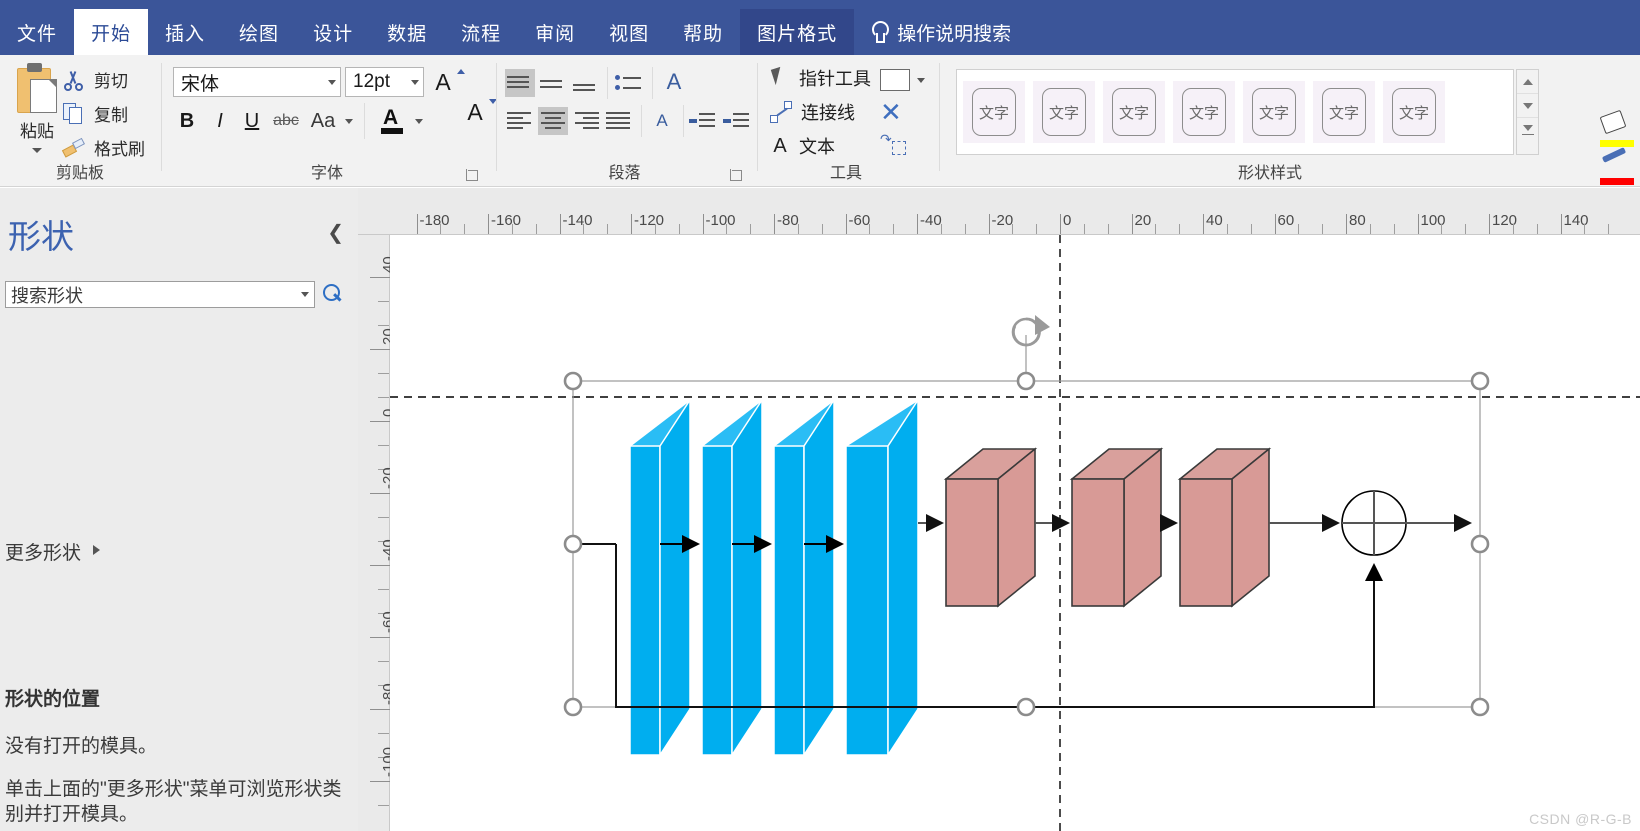 This screenshot has width=1640, height=831. What do you see at coordinates (407, 32) in the screenshot?
I see `tab-data: 数据` at bounding box center [407, 32].